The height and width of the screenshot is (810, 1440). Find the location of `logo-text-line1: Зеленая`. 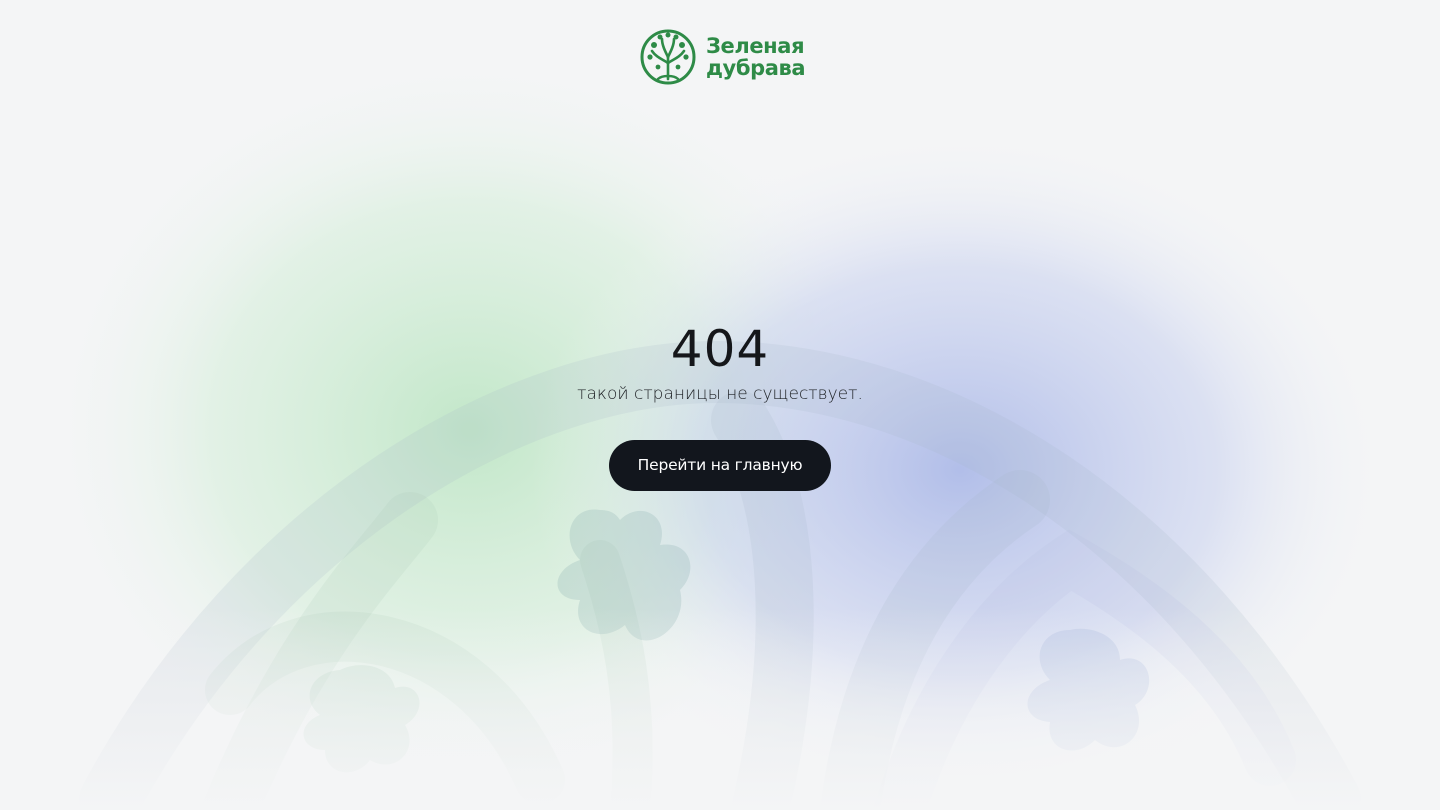

logo-text-line1: Зеленая is located at coordinates (755, 46).